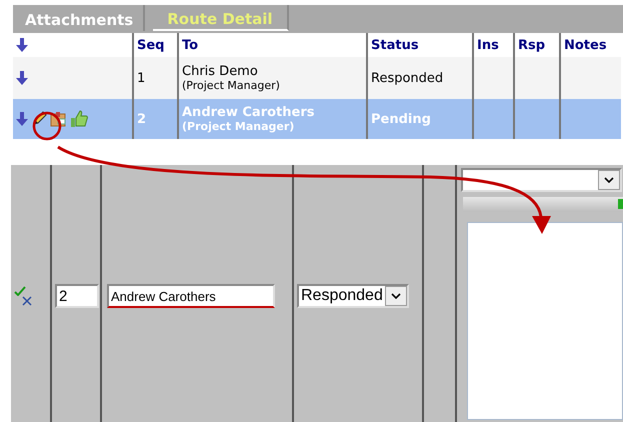 Image resolution: width=623 pixels, height=422 pixels. What do you see at coordinates (537, 45) in the screenshot?
I see `column-header: Rsp` at bounding box center [537, 45].